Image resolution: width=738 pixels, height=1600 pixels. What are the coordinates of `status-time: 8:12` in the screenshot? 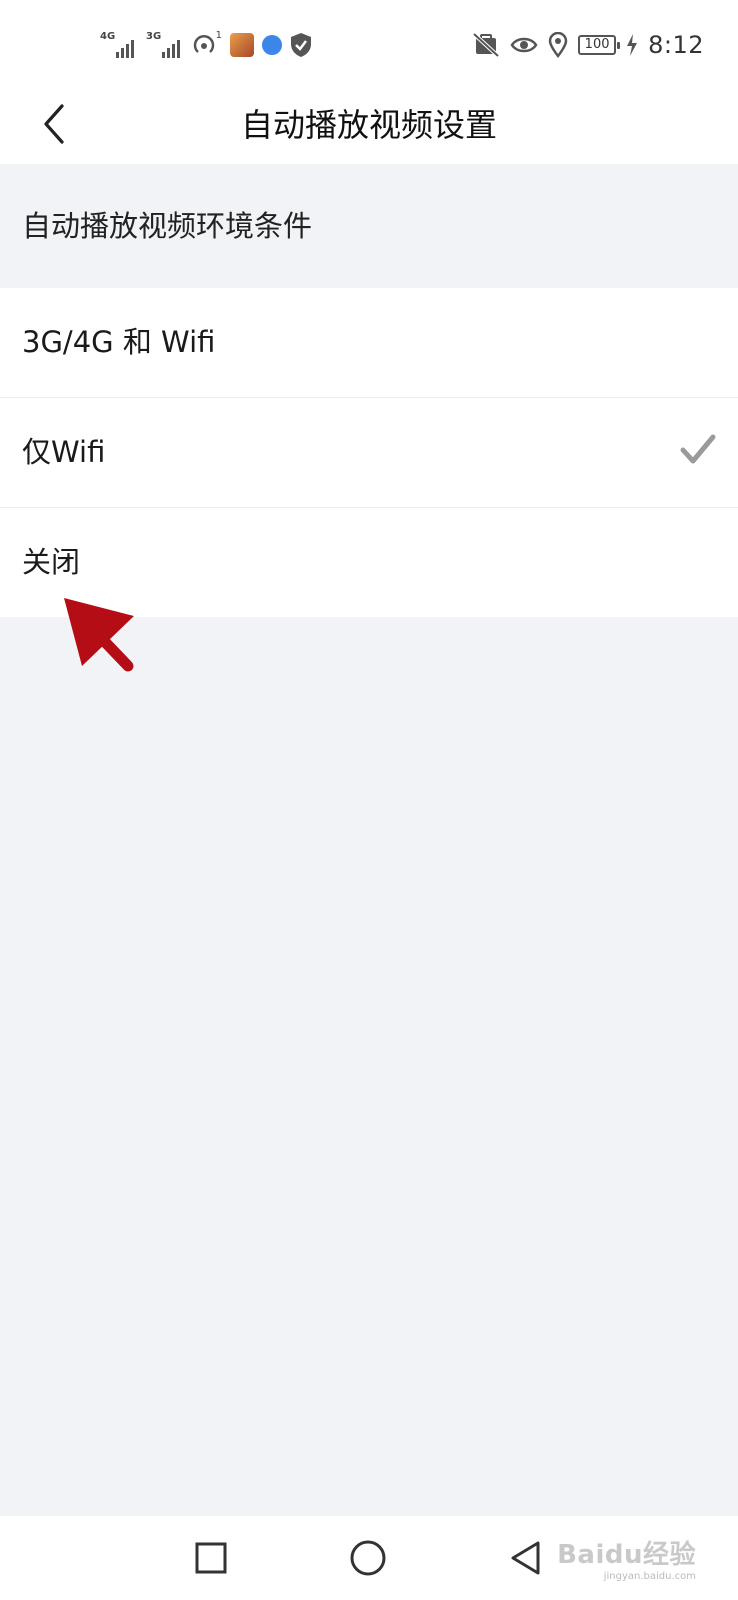 It's located at (676, 45).